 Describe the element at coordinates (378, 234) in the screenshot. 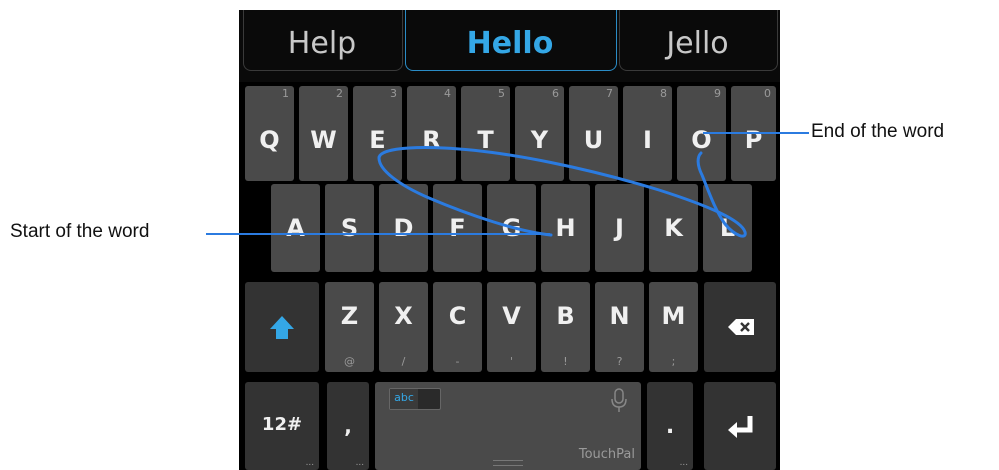

I see `start-callout-line` at that location.